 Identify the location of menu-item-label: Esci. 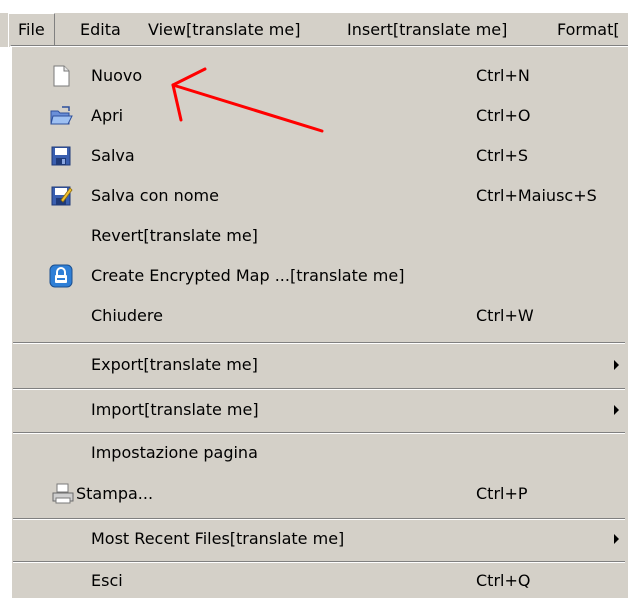
(107, 580).